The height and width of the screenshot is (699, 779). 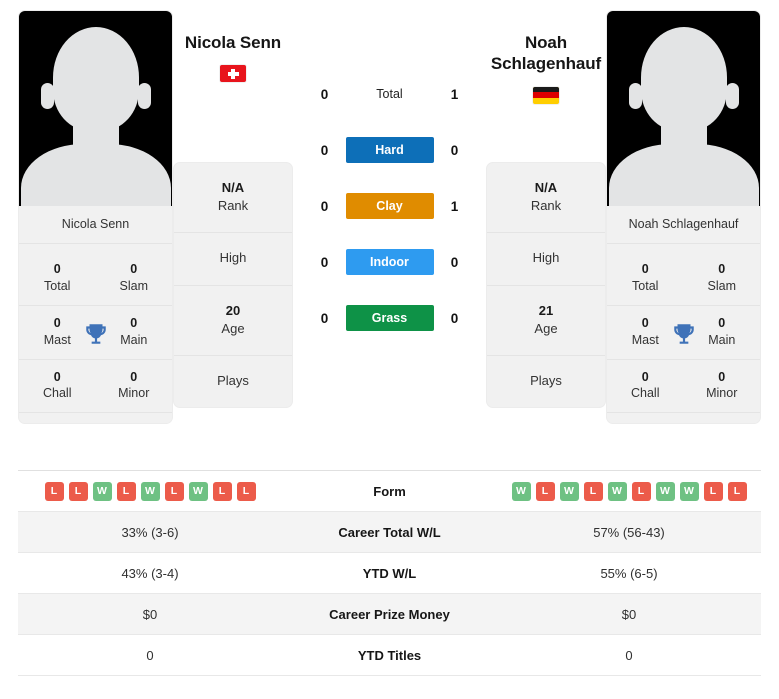 What do you see at coordinates (546, 258) in the screenshot?
I see `right-high-label: High` at bounding box center [546, 258].